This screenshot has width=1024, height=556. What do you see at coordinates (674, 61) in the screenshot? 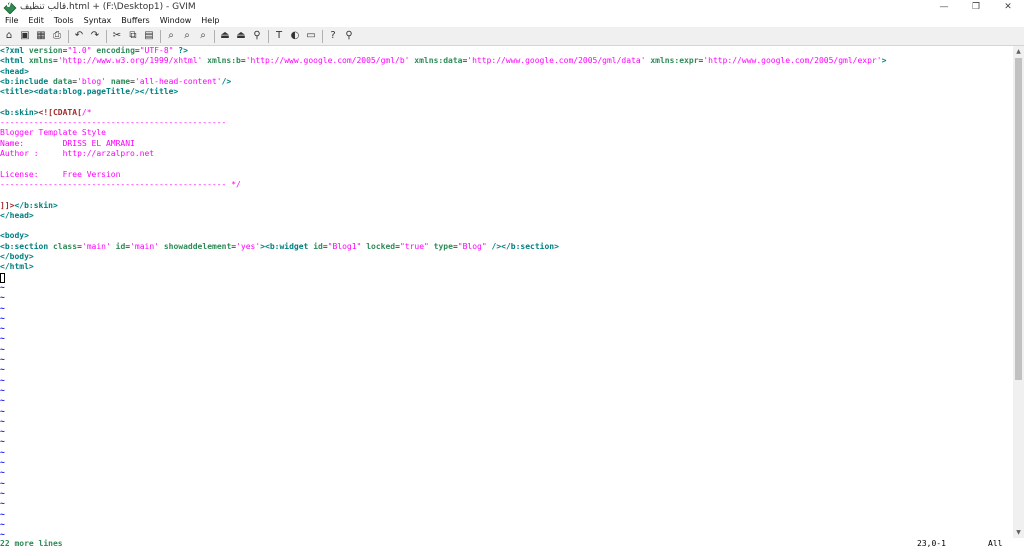
I see `code-token: xmlns:expr` at bounding box center [674, 61].